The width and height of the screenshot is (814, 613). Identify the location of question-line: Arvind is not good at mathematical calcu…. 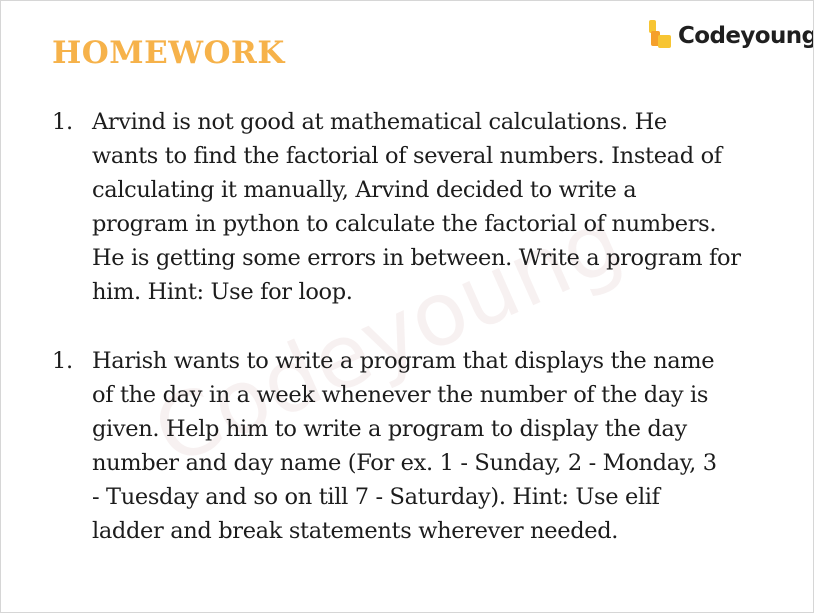
(379, 122).